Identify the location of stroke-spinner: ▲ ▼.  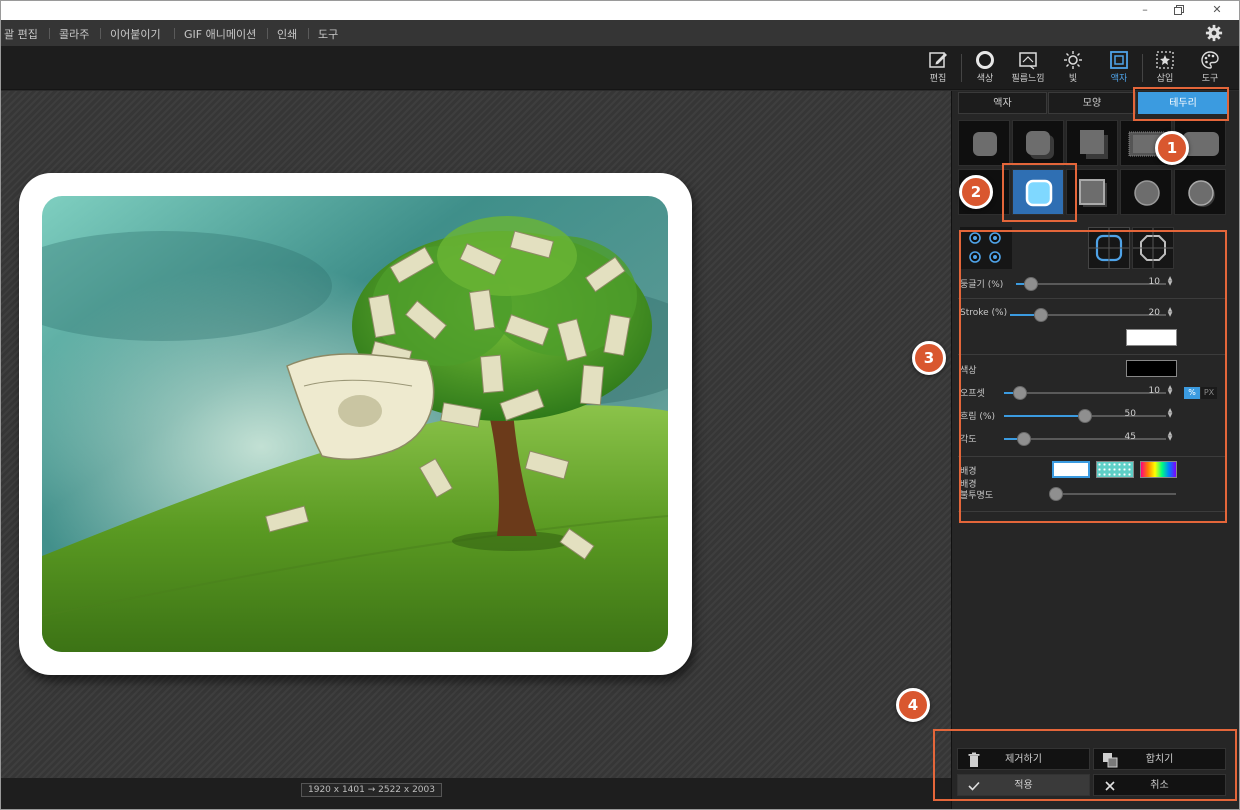
(1170, 312).